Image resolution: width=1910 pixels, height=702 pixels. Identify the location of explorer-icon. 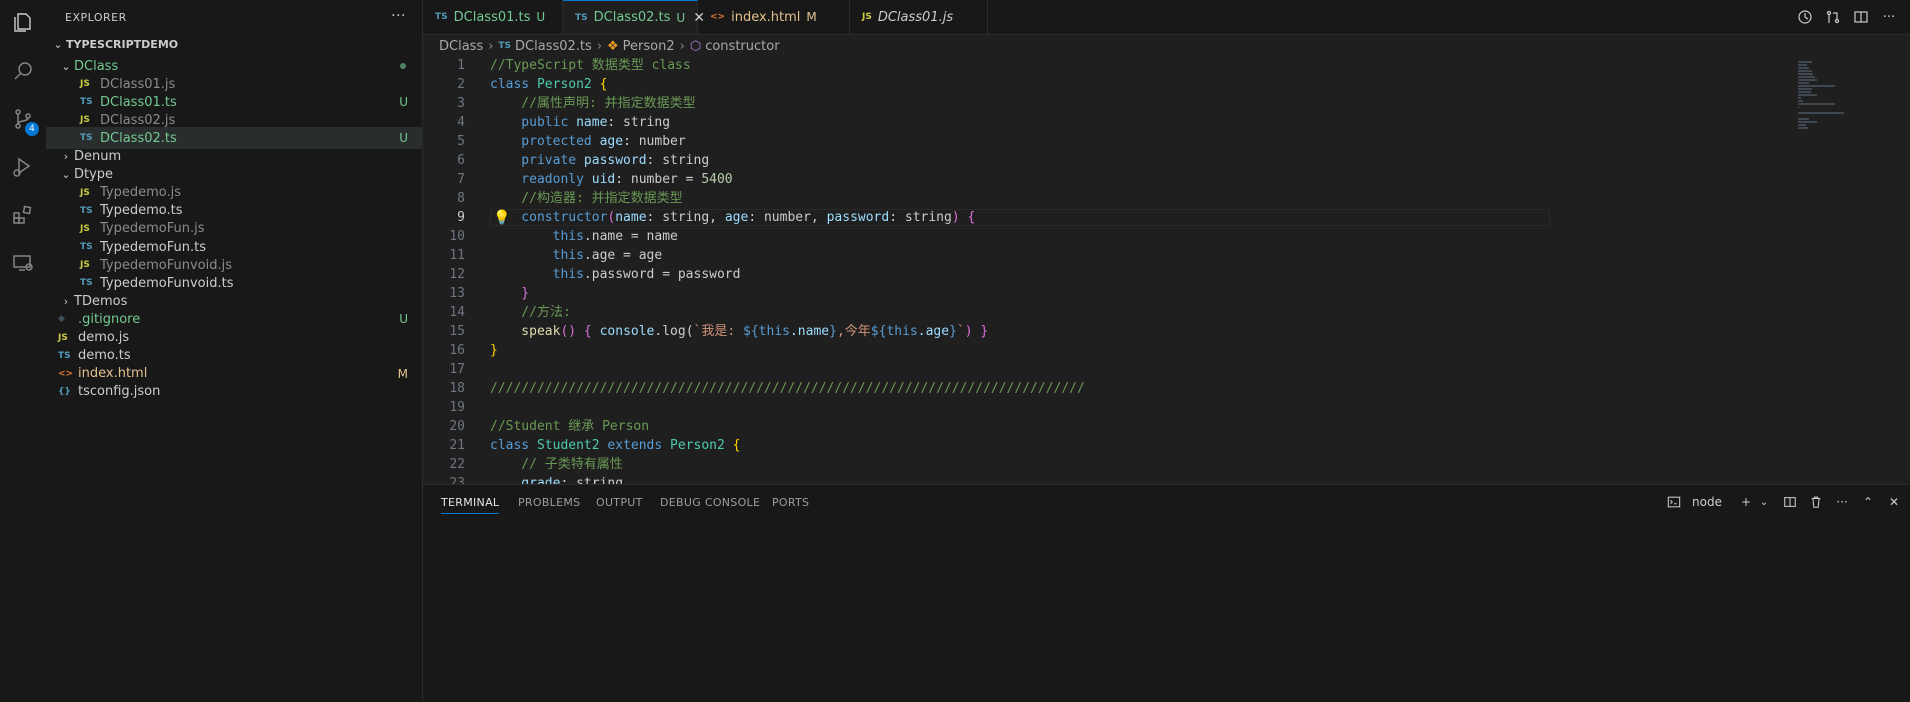
(23, 23).